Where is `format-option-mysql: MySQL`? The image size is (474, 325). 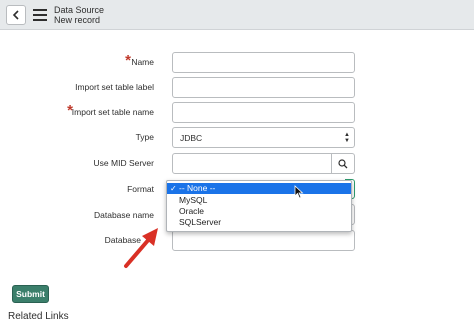
format-option-mysql: MySQL is located at coordinates (259, 200).